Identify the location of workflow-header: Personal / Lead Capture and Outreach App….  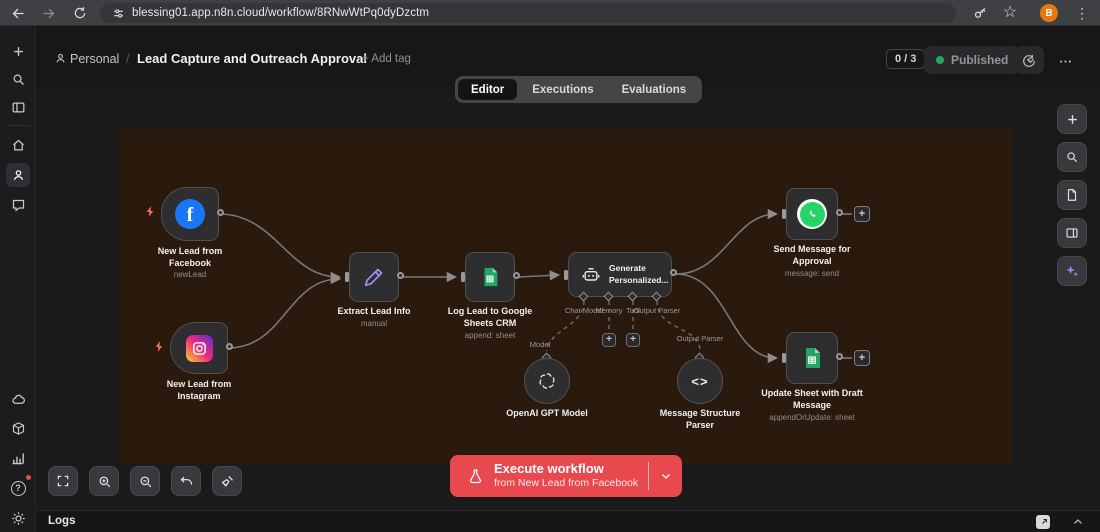
(568, 54).